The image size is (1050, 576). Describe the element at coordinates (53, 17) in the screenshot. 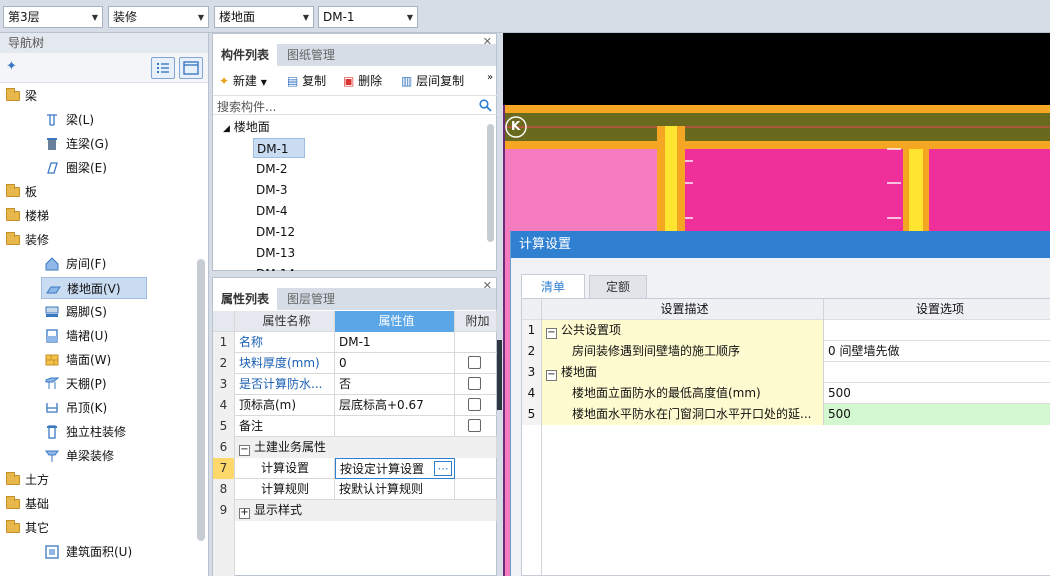

I see `floor-select: 第3层 ▼` at that location.